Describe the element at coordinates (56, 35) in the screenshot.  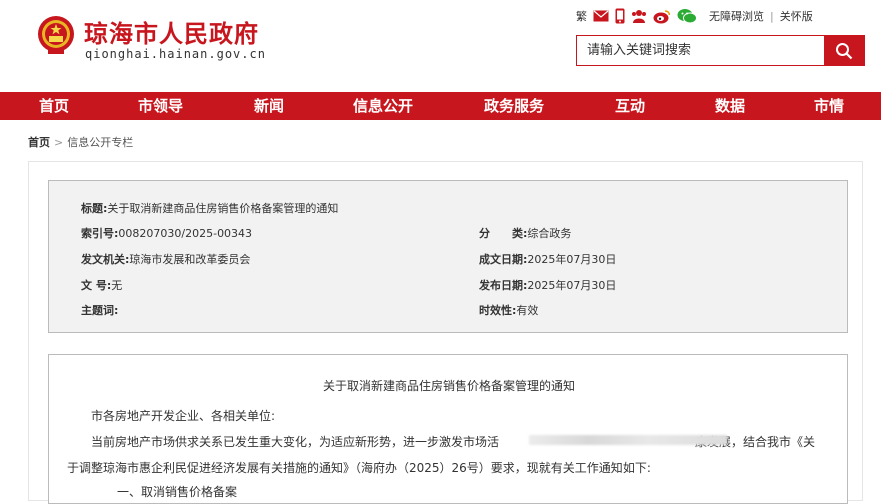
I see `national-emblem-icon` at that location.